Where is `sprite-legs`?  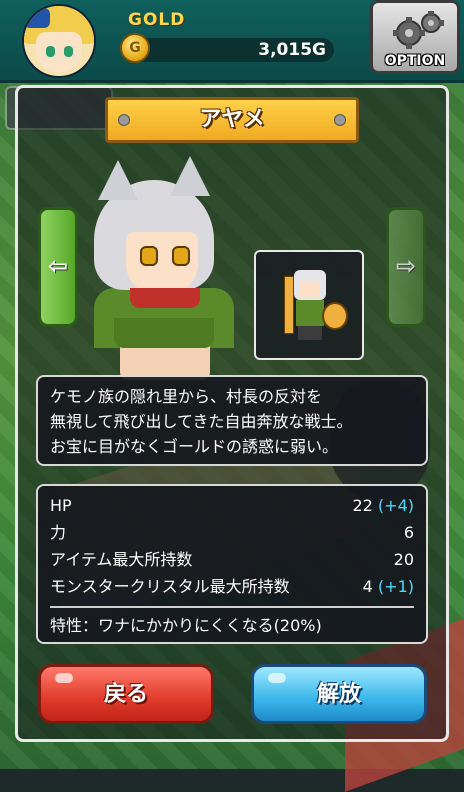 sprite-legs is located at coordinates (310, 333).